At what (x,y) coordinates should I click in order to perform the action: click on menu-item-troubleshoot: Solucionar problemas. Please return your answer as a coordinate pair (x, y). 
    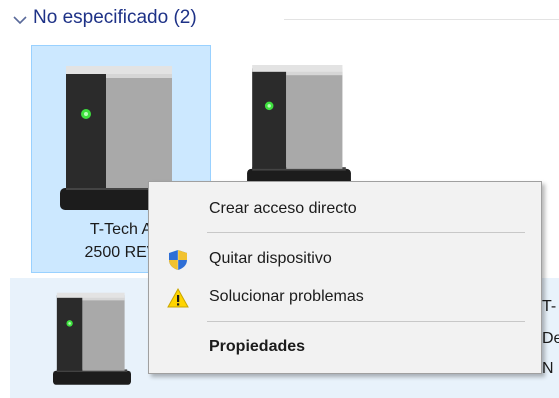
    Looking at the image, I should click on (345, 298).